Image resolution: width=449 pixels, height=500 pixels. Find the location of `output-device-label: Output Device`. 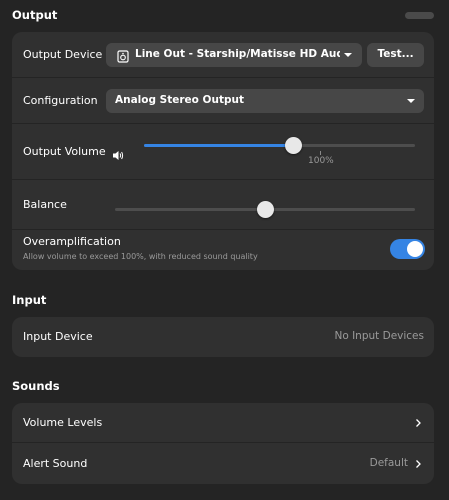

output-device-label: Output Device is located at coordinates (63, 54).